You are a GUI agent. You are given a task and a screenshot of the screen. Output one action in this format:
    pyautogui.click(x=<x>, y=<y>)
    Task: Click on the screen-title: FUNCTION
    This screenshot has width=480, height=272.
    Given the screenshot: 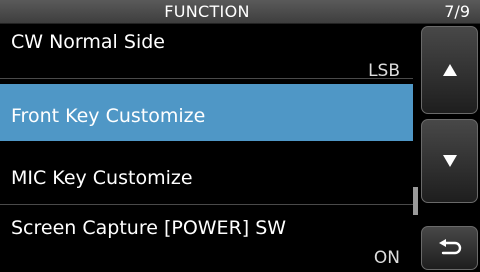 What is the action you would take?
    pyautogui.click(x=207, y=11)
    